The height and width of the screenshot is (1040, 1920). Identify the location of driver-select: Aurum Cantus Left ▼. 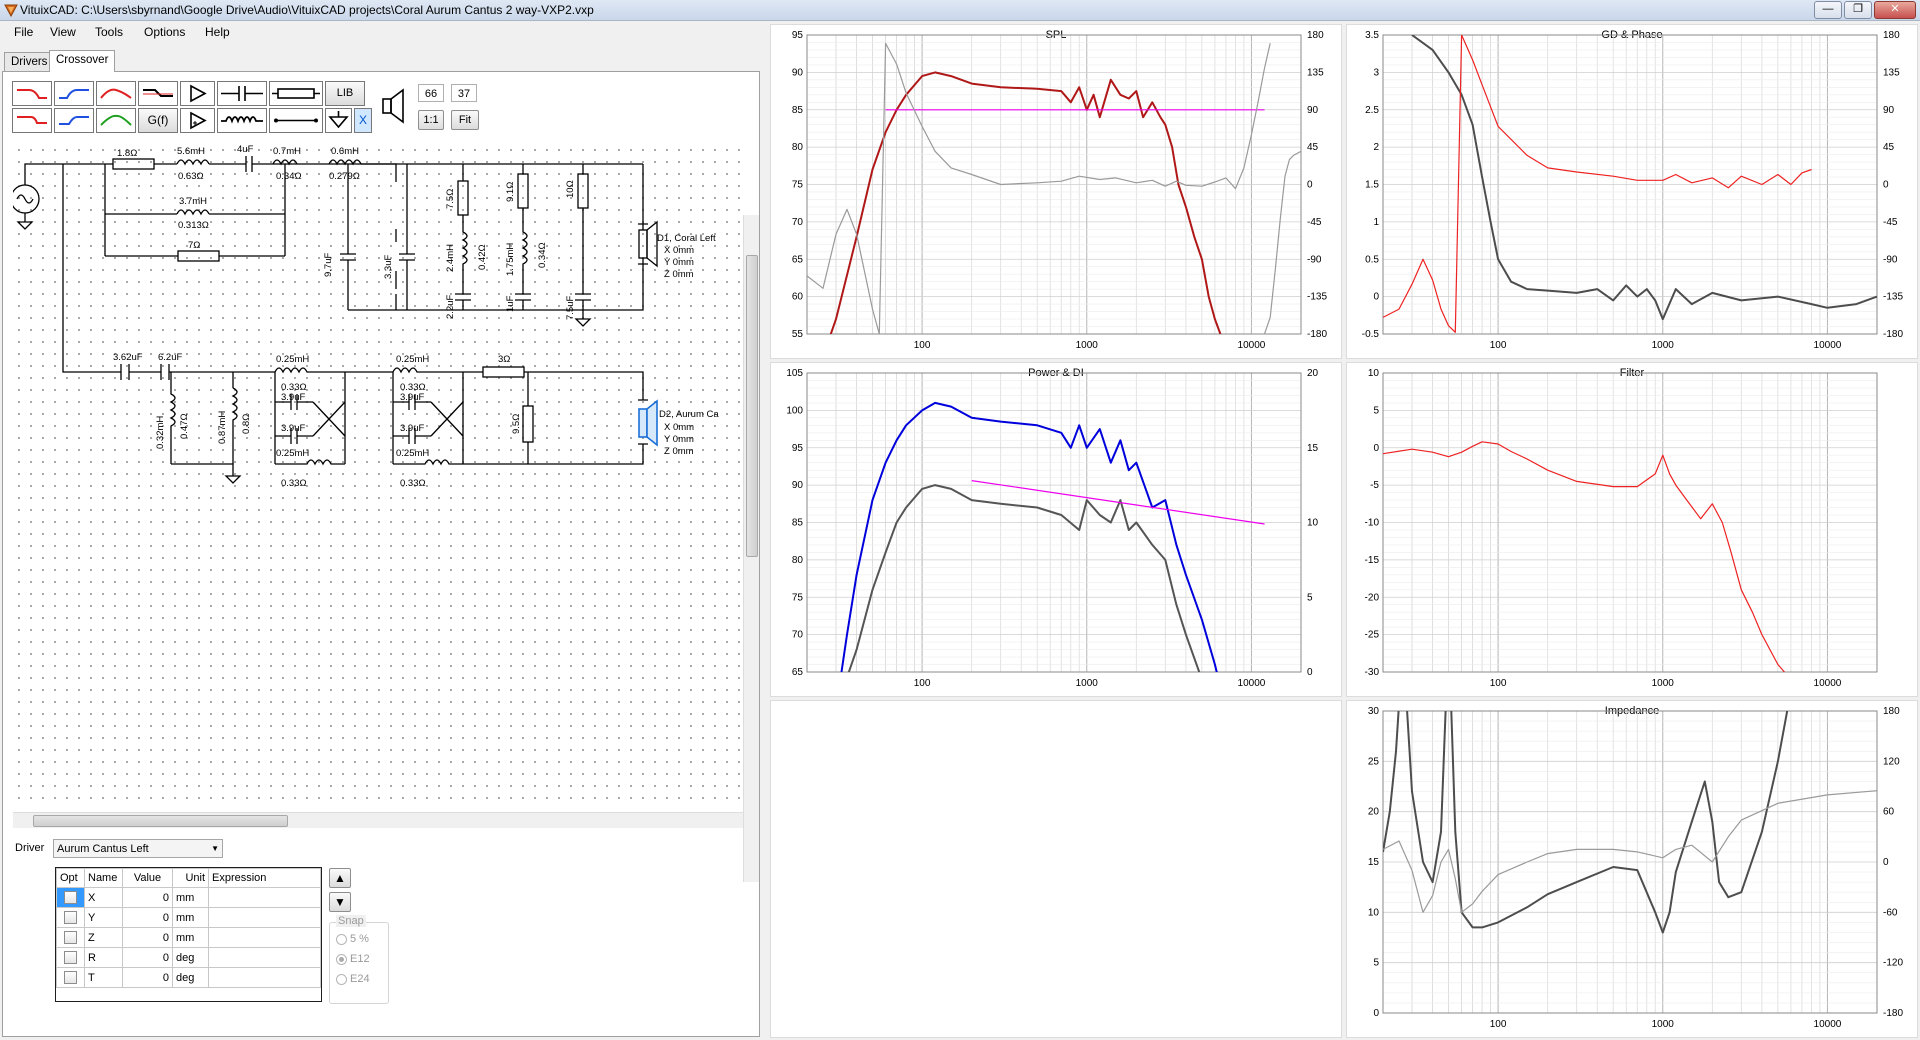
(138, 848).